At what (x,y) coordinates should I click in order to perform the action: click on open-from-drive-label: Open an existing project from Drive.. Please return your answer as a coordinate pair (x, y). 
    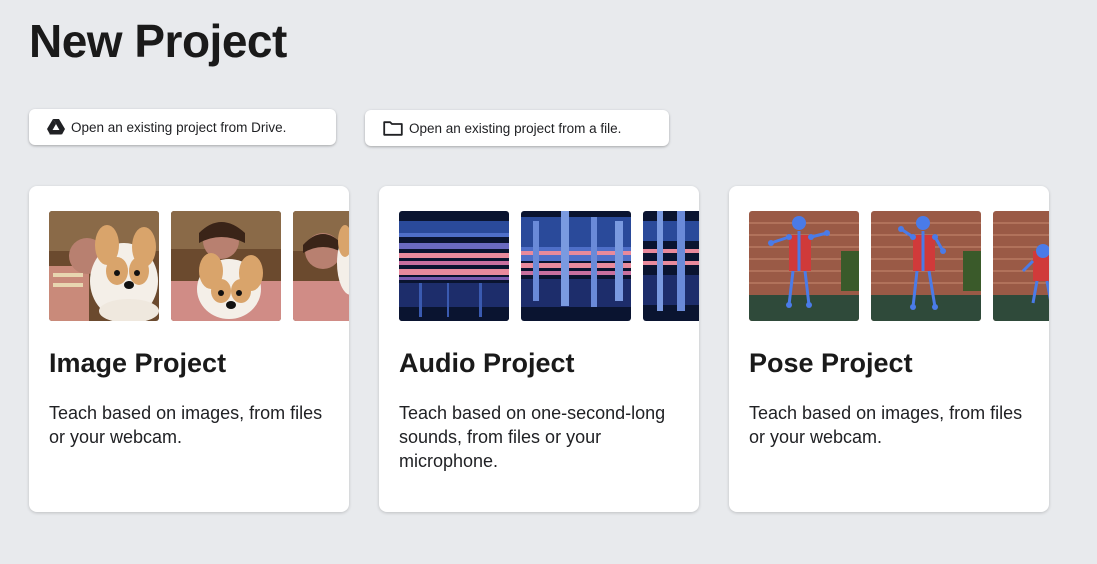
    Looking at the image, I should click on (179, 127).